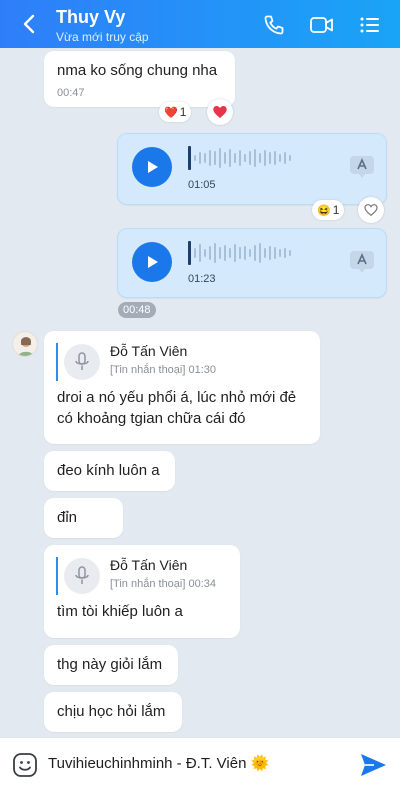 The height and width of the screenshot is (791, 400). What do you see at coordinates (158, 763) in the screenshot?
I see `message-input: Tuvihieuchinhminh - Đ.T. Viên 🌞` at bounding box center [158, 763].